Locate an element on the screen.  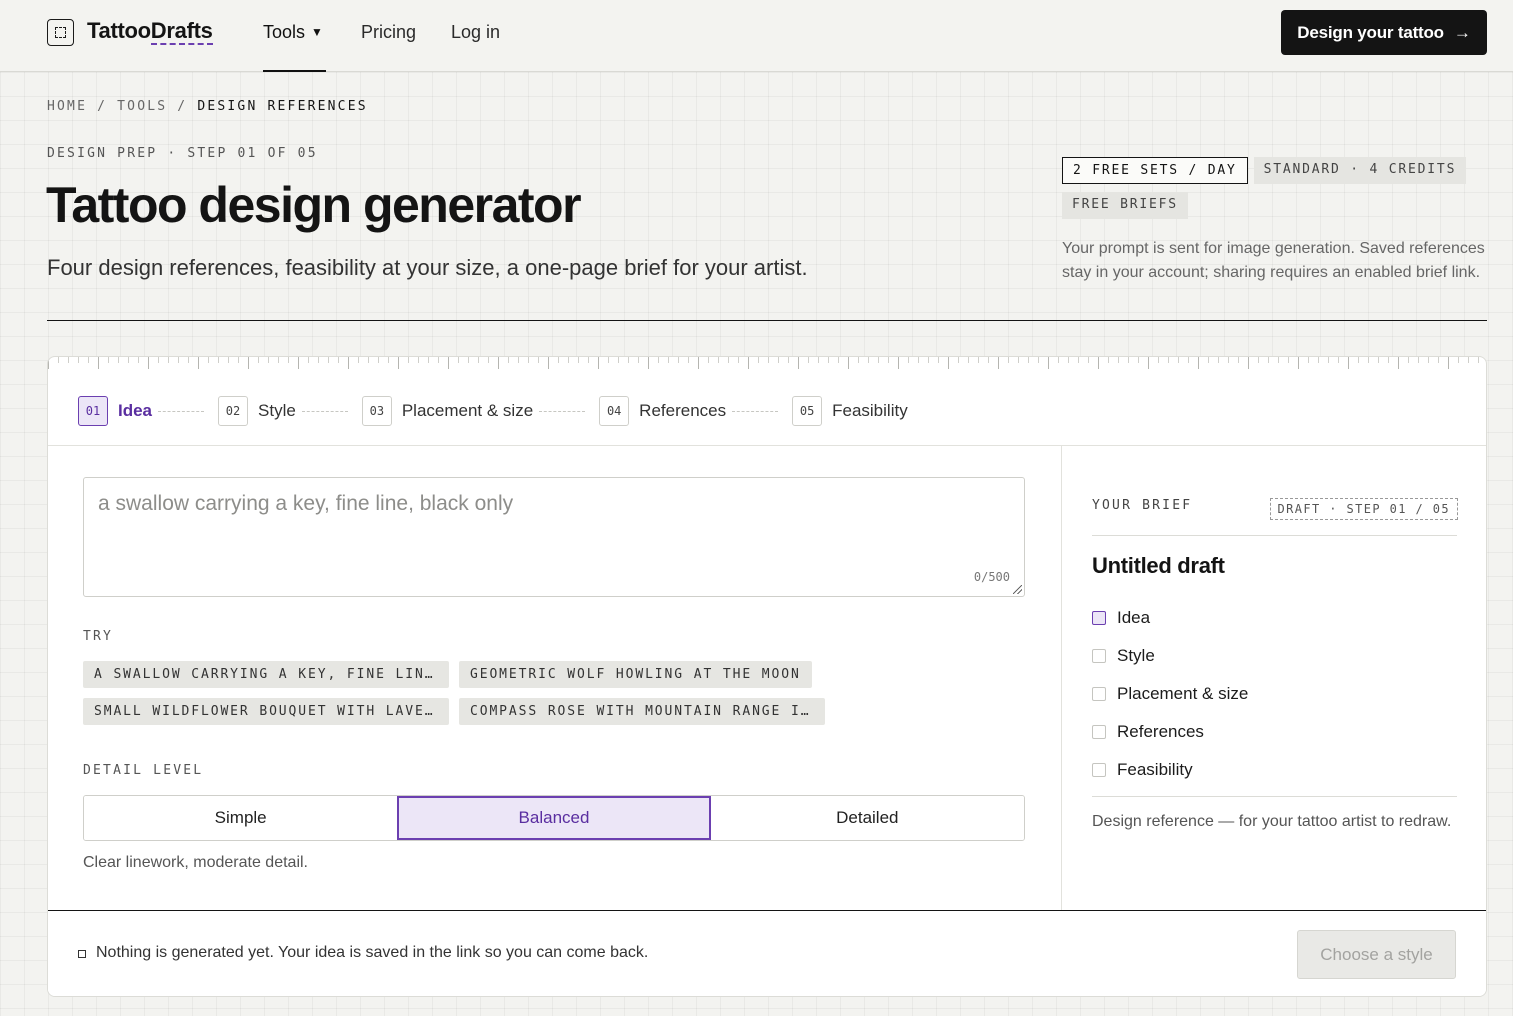
checklist-item-style: Style is located at coordinates (1170, 656).